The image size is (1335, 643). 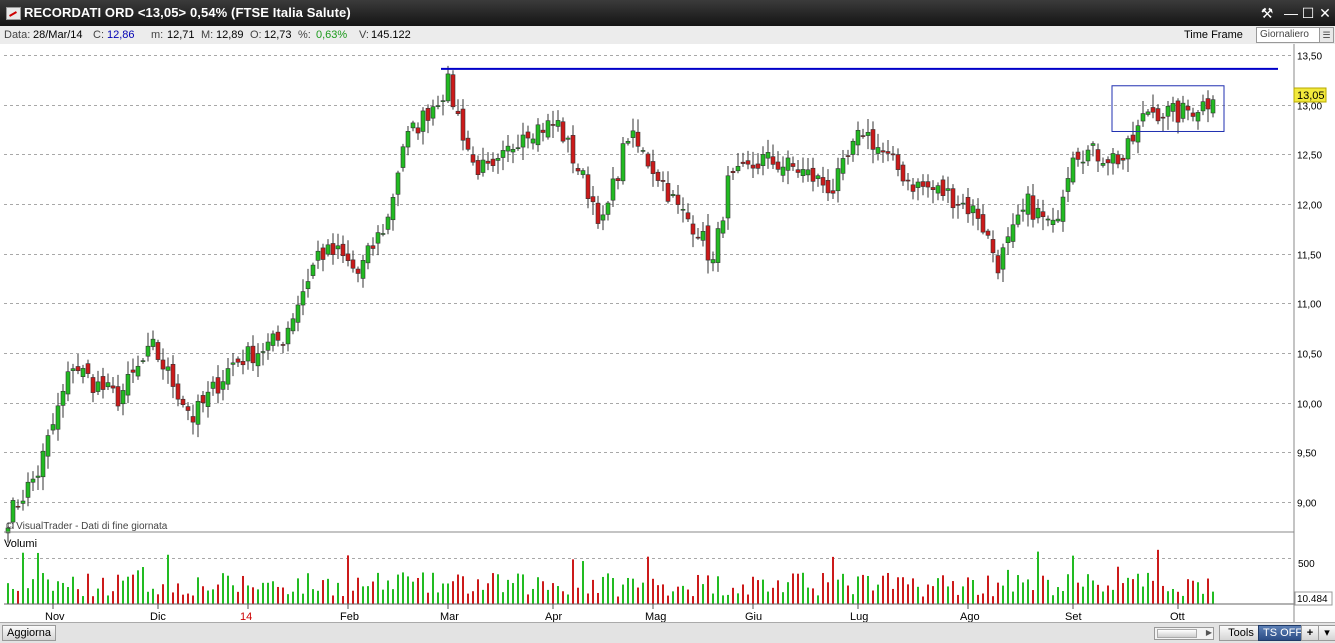 What do you see at coordinates (1209, 632) in the screenshot?
I see `scroll-right-icon: ▶` at bounding box center [1209, 632].